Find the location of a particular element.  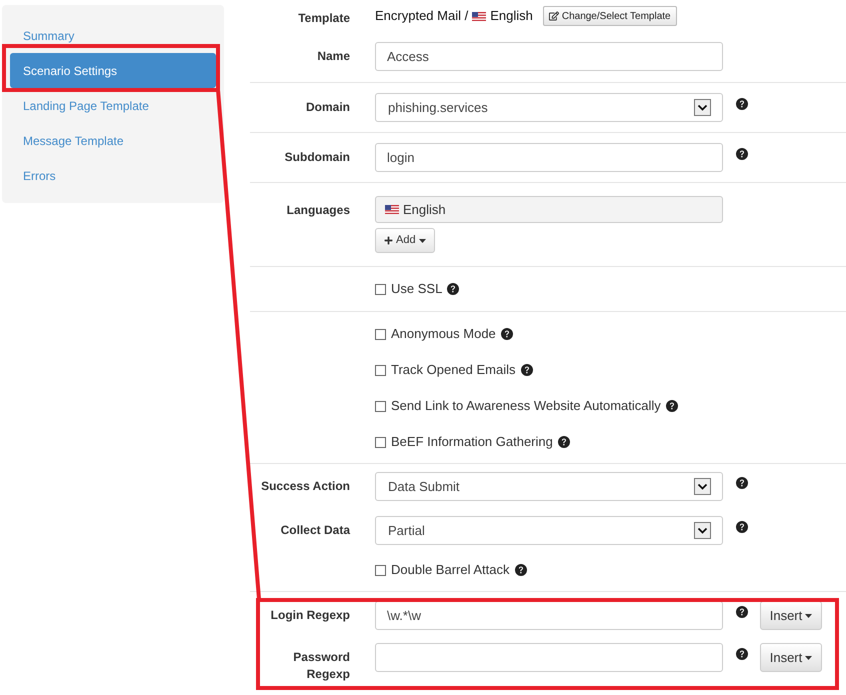

select-field: phishing.services is located at coordinates (549, 107).